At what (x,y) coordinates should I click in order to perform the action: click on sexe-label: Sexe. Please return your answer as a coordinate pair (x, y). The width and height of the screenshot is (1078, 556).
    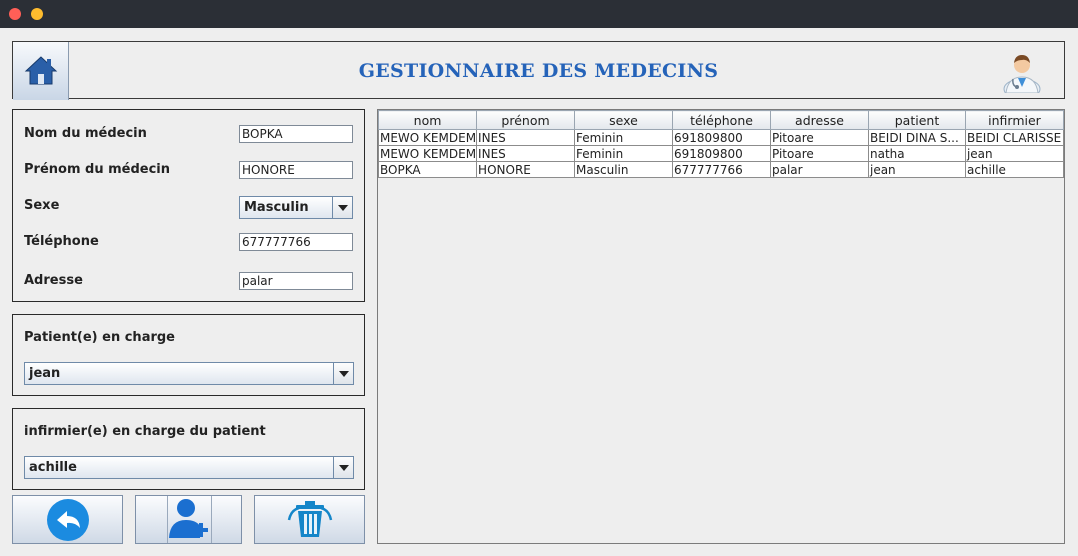
    Looking at the image, I should click on (42, 205).